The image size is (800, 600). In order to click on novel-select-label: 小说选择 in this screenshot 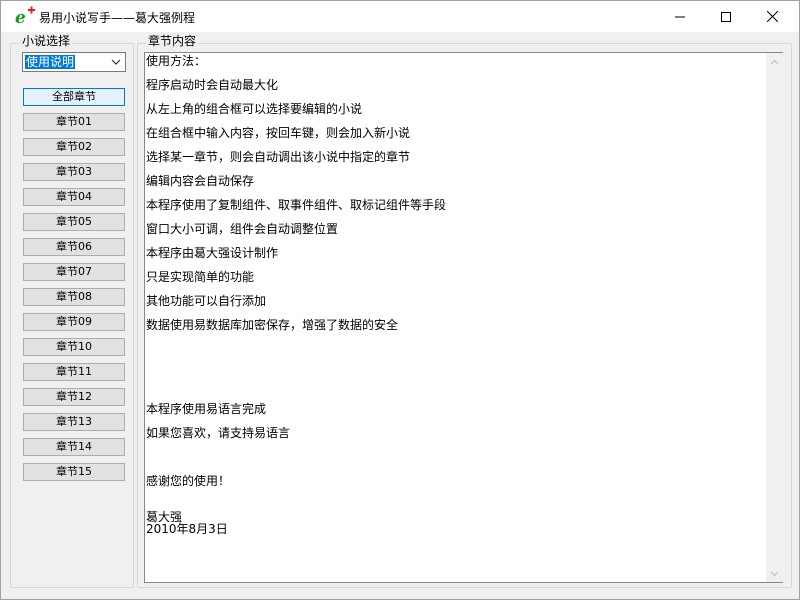, I will do `click(46, 41)`.